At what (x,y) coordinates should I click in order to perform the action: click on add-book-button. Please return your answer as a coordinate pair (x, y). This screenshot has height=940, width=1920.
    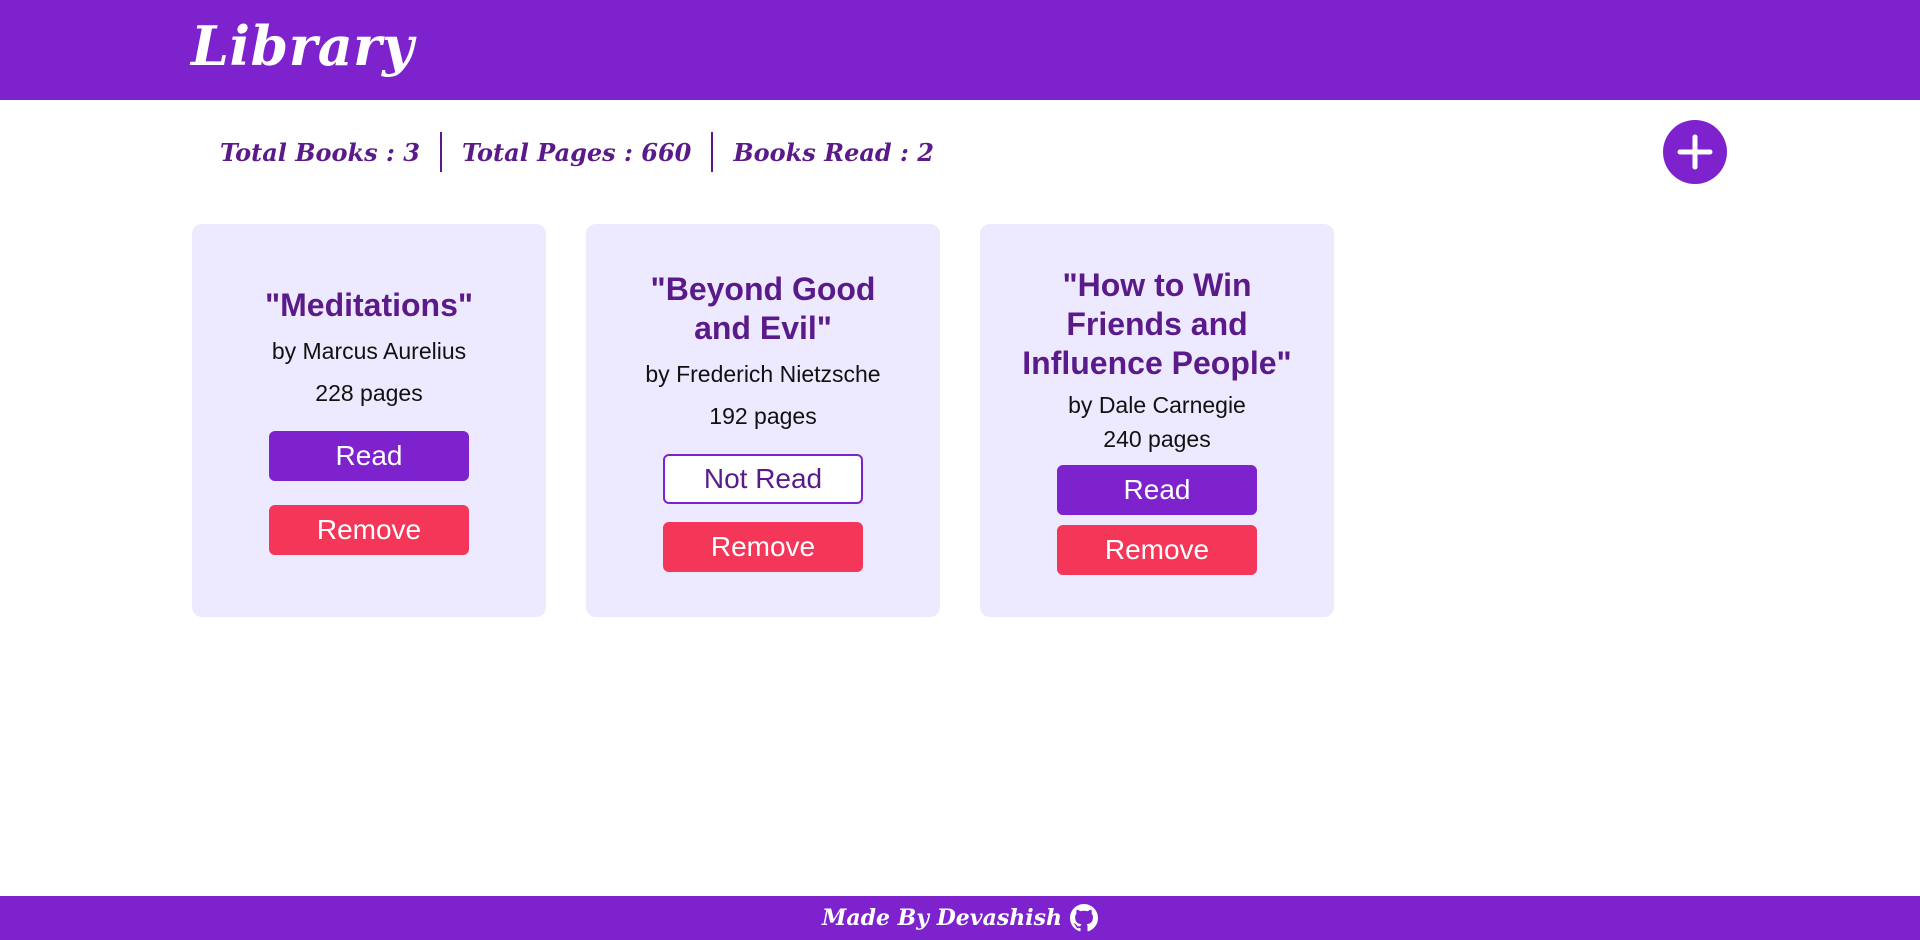
    Looking at the image, I should click on (1695, 152).